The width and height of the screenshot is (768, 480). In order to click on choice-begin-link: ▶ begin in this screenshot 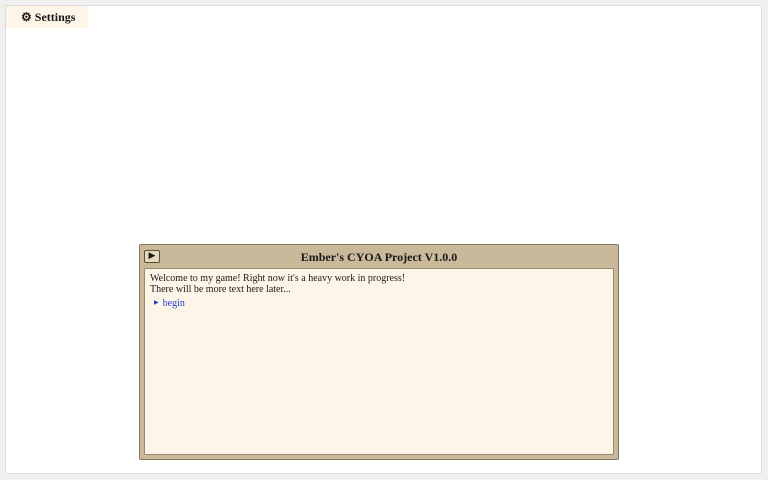, I will do `click(381, 303)`.